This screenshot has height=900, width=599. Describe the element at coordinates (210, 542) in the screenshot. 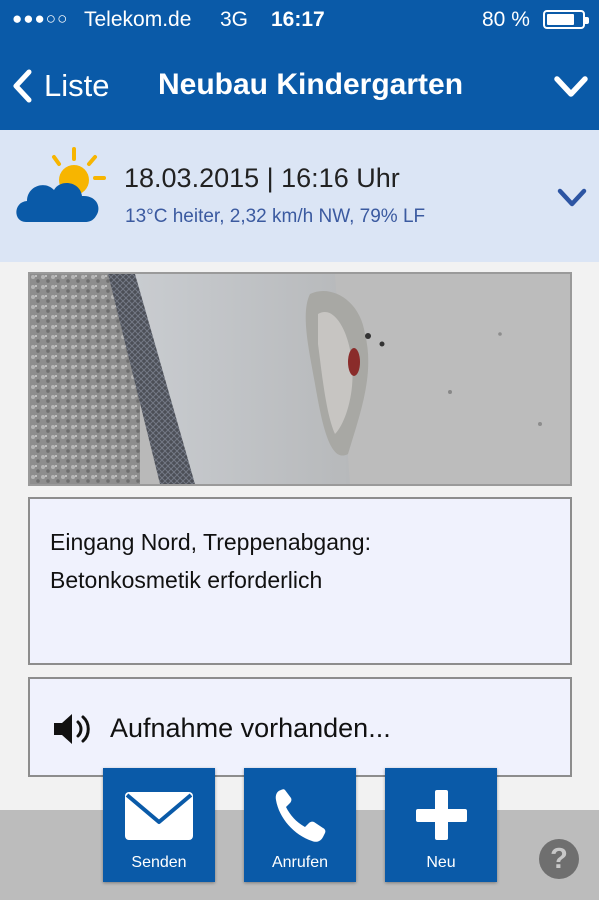

I see `description-line: Eingang Nord, Treppenabgang:` at that location.